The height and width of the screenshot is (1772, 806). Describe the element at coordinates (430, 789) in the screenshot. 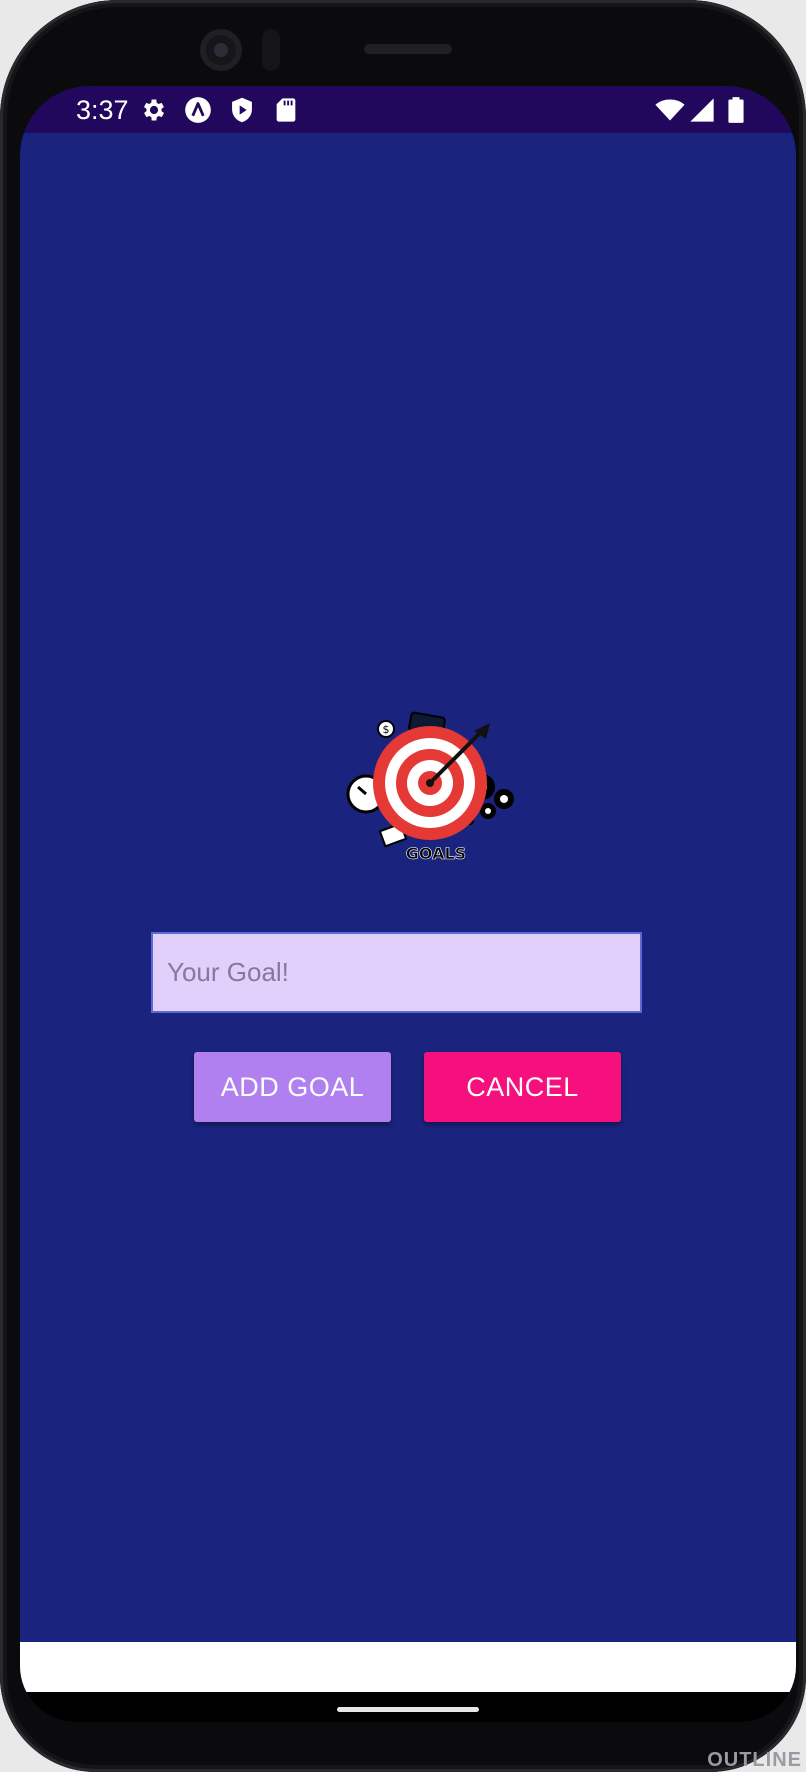

I see `goals-target-logo: $ GOALS` at that location.